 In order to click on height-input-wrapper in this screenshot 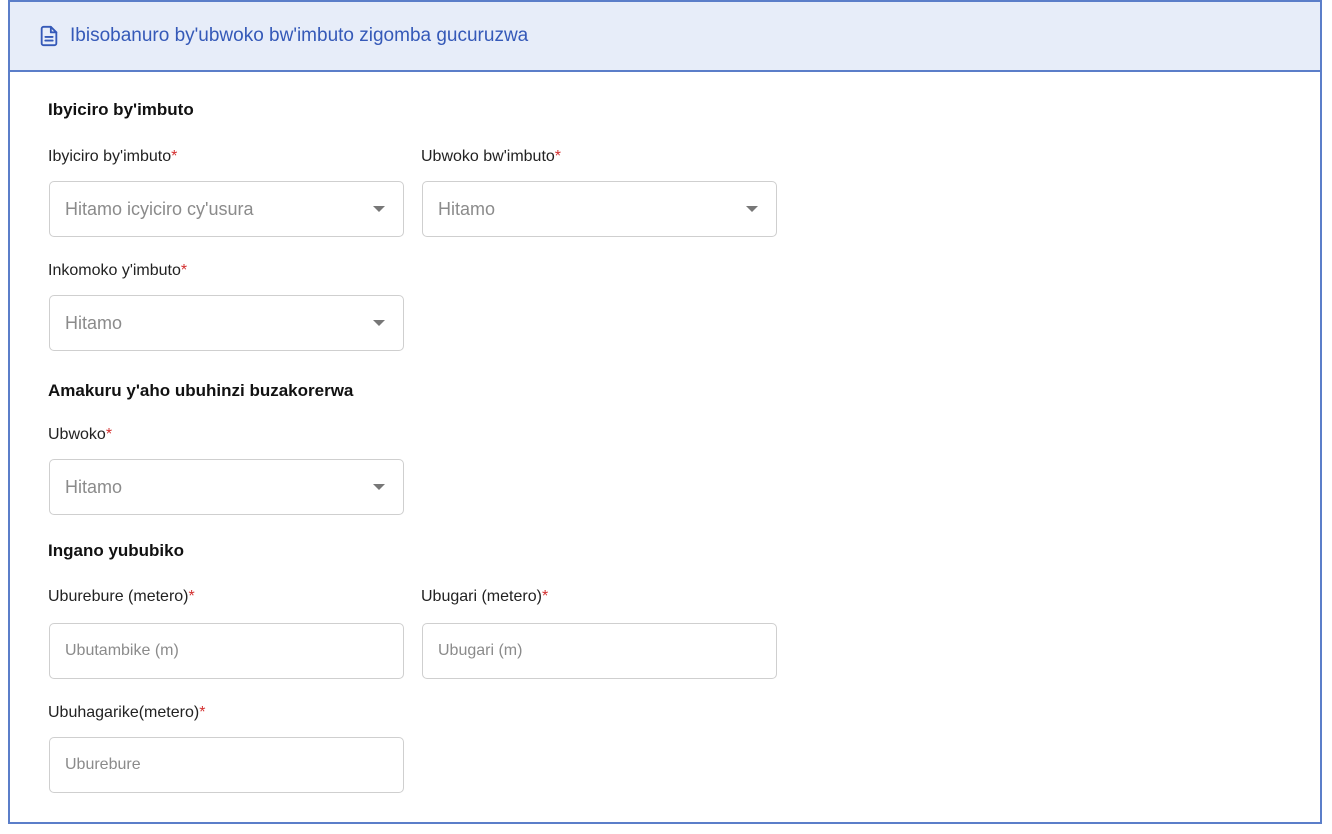, I will do `click(226, 765)`.